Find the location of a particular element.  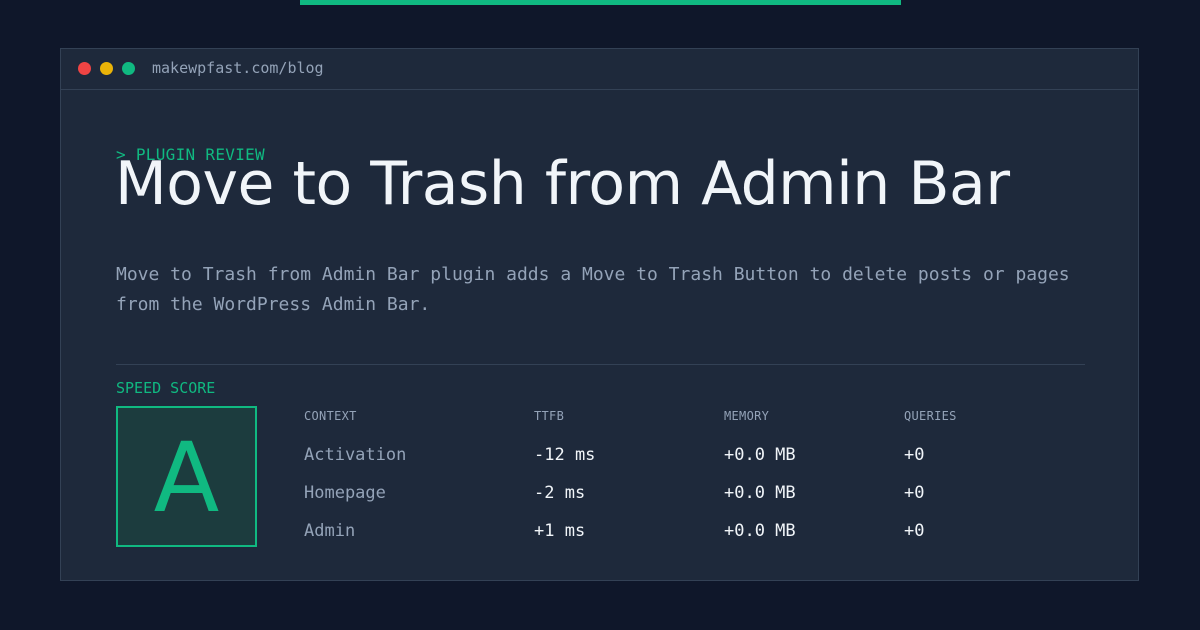

row-ttfb-cell: -12 ms is located at coordinates (565, 455).